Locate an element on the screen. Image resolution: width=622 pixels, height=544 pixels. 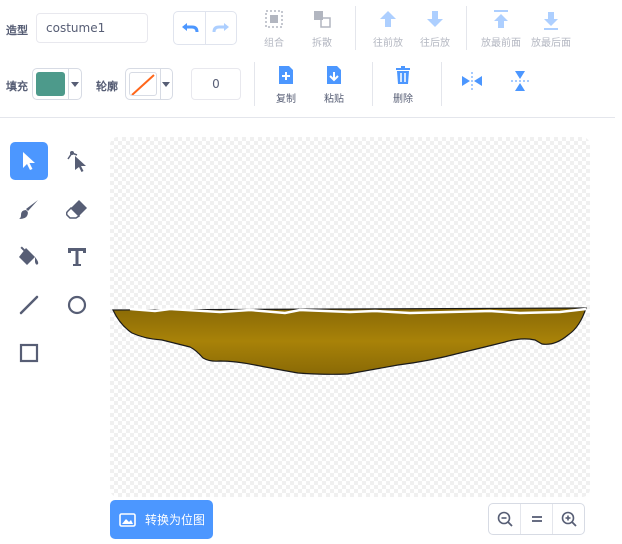
ungroup-icon is located at coordinates (322, 19).